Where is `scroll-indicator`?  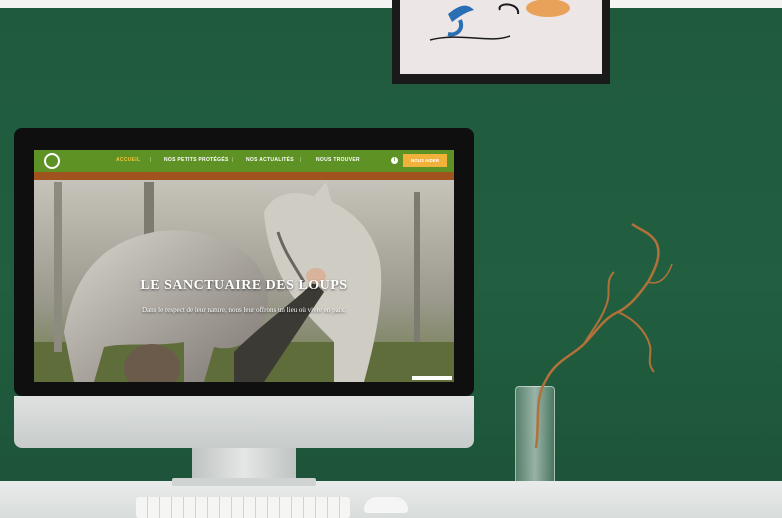
scroll-indicator is located at coordinates (432, 378).